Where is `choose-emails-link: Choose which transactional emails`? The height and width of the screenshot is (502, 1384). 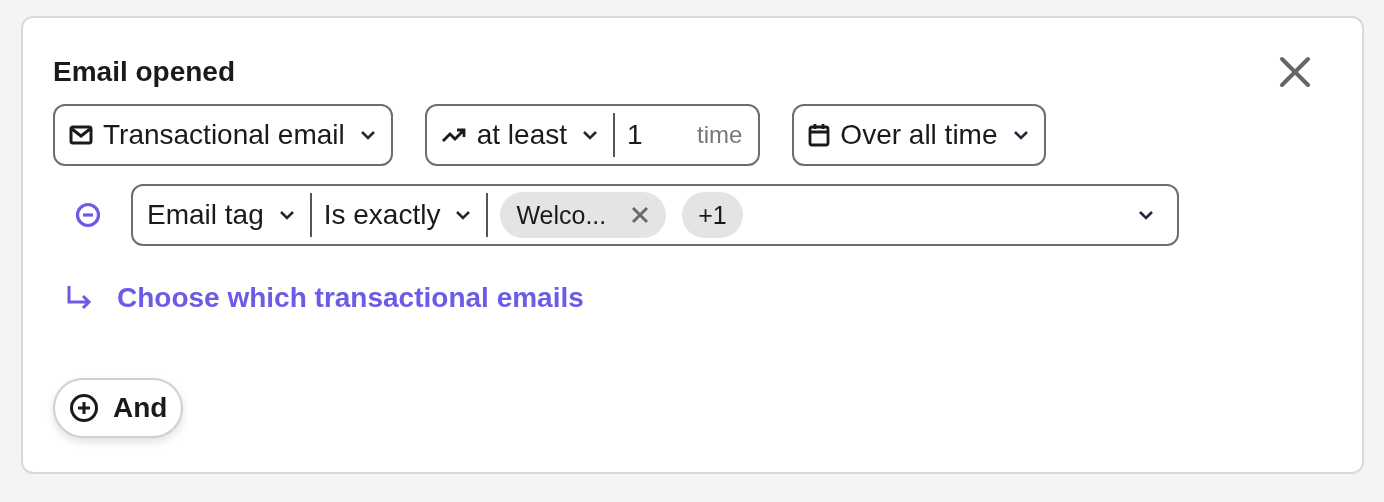 choose-emails-link: Choose which transactional emails is located at coordinates (350, 298).